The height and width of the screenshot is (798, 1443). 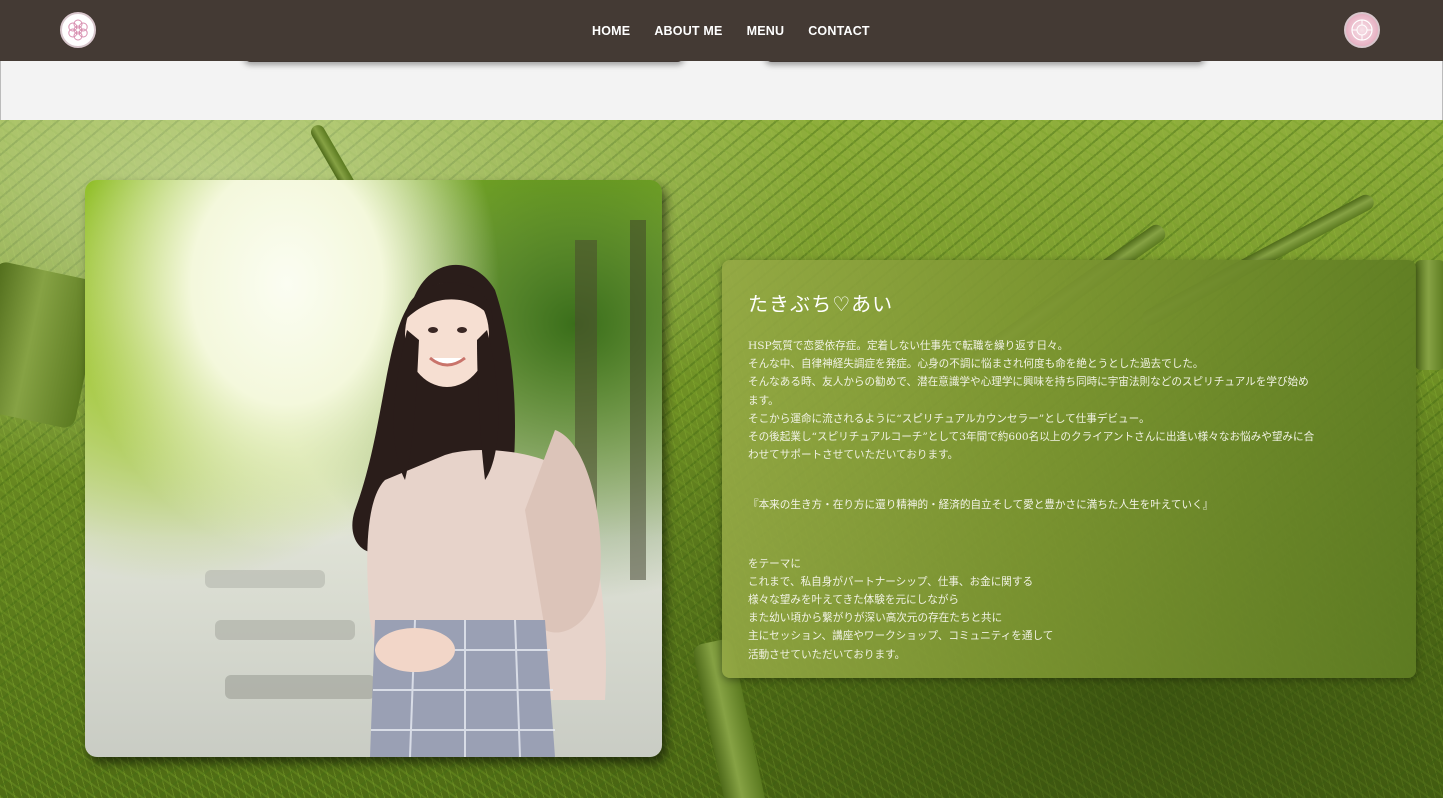 What do you see at coordinates (721, 90) in the screenshot?
I see `header-underlay` at bounding box center [721, 90].